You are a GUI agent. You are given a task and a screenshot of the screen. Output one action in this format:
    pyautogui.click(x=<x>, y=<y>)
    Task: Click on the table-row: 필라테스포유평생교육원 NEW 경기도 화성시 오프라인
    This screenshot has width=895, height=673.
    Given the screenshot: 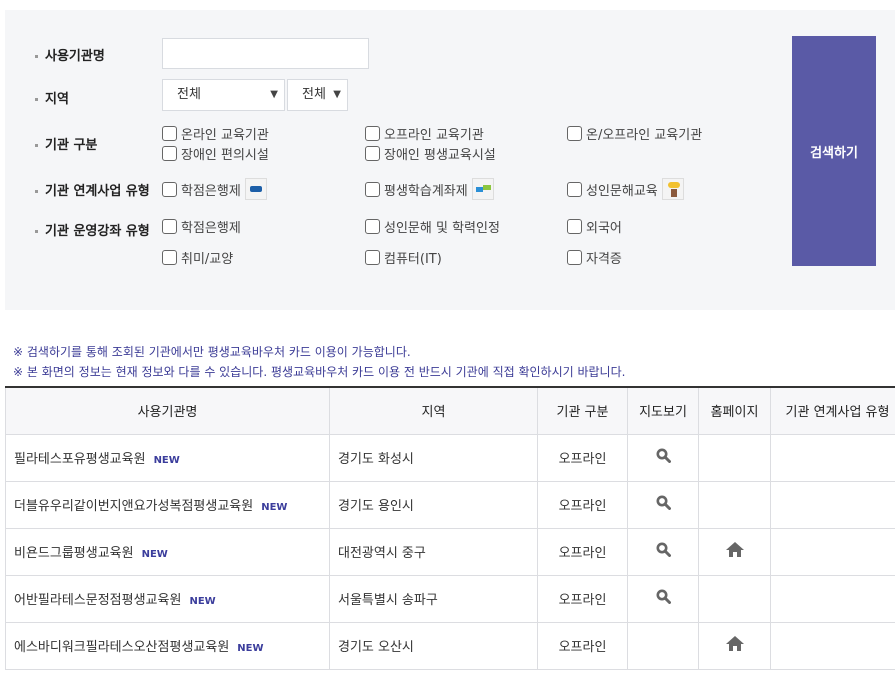 What is the action you would take?
    pyautogui.click(x=450, y=457)
    